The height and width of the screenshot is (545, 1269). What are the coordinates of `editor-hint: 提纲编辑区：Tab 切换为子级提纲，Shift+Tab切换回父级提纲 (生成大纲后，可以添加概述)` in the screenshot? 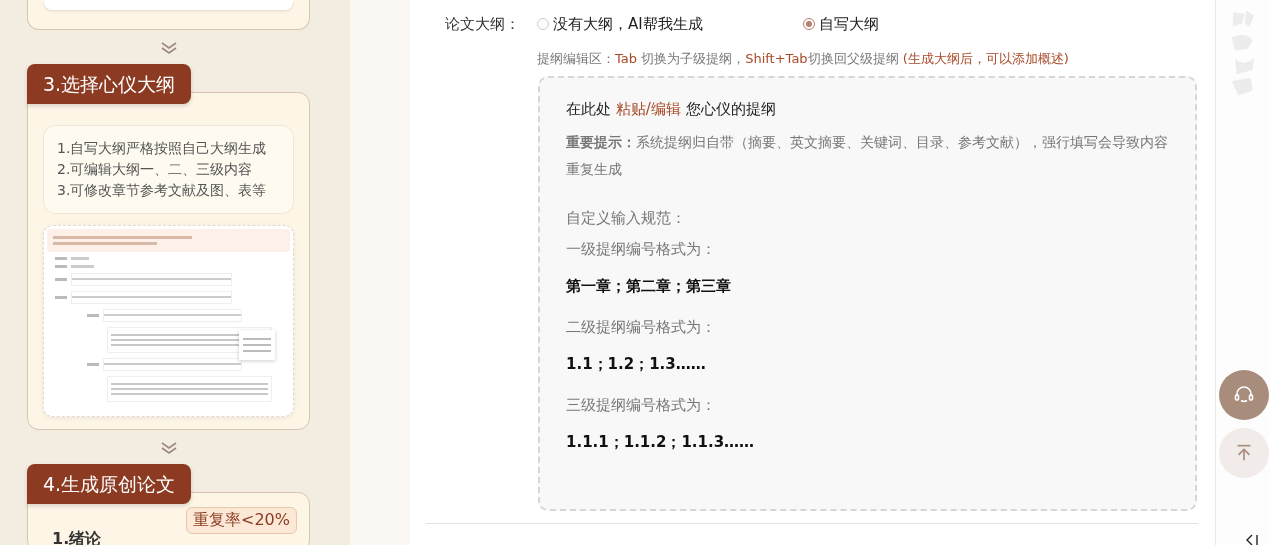 It's located at (803, 59).